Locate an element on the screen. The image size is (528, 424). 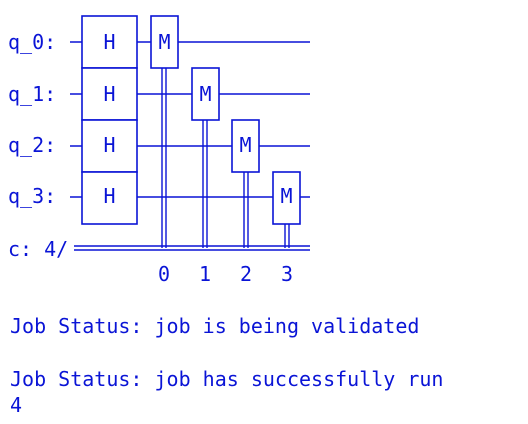
bit-index-1: 1 is located at coordinates (205, 274).